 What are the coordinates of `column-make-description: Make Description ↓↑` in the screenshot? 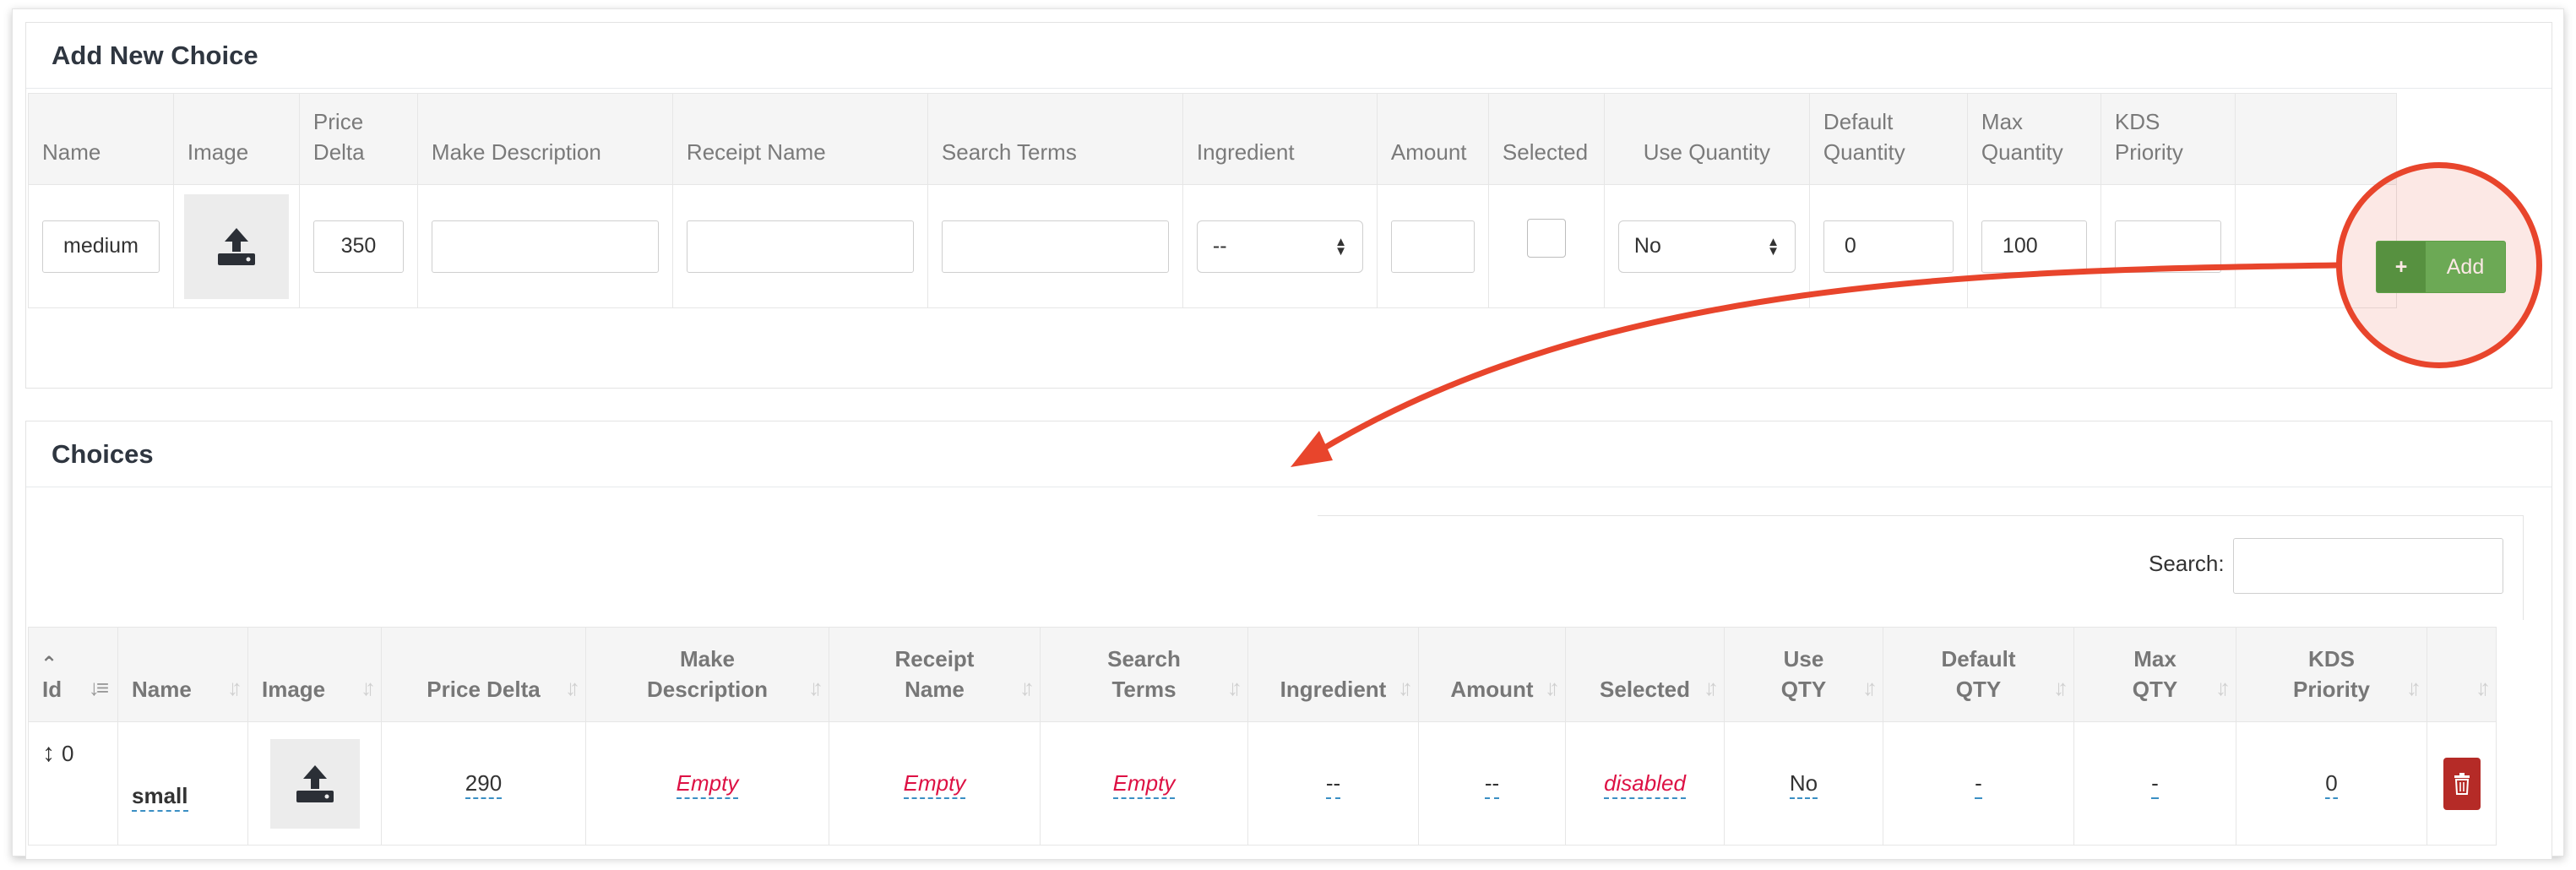 It's located at (707, 674).